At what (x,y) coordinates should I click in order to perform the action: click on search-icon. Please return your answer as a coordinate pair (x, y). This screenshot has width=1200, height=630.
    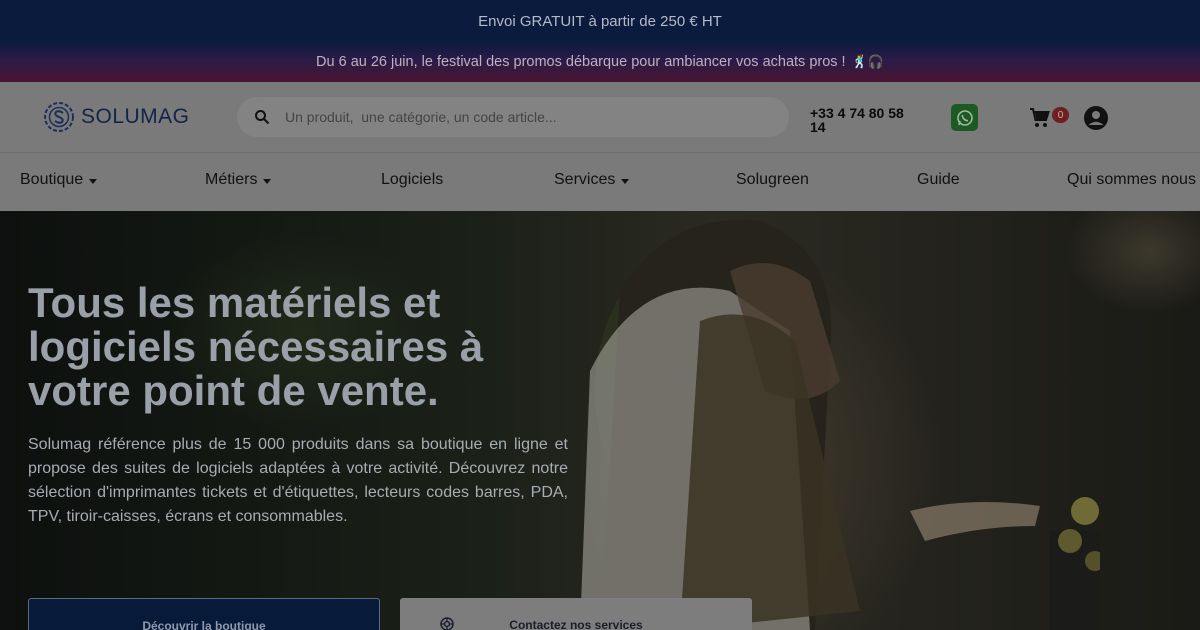
    Looking at the image, I should click on (262, 117).